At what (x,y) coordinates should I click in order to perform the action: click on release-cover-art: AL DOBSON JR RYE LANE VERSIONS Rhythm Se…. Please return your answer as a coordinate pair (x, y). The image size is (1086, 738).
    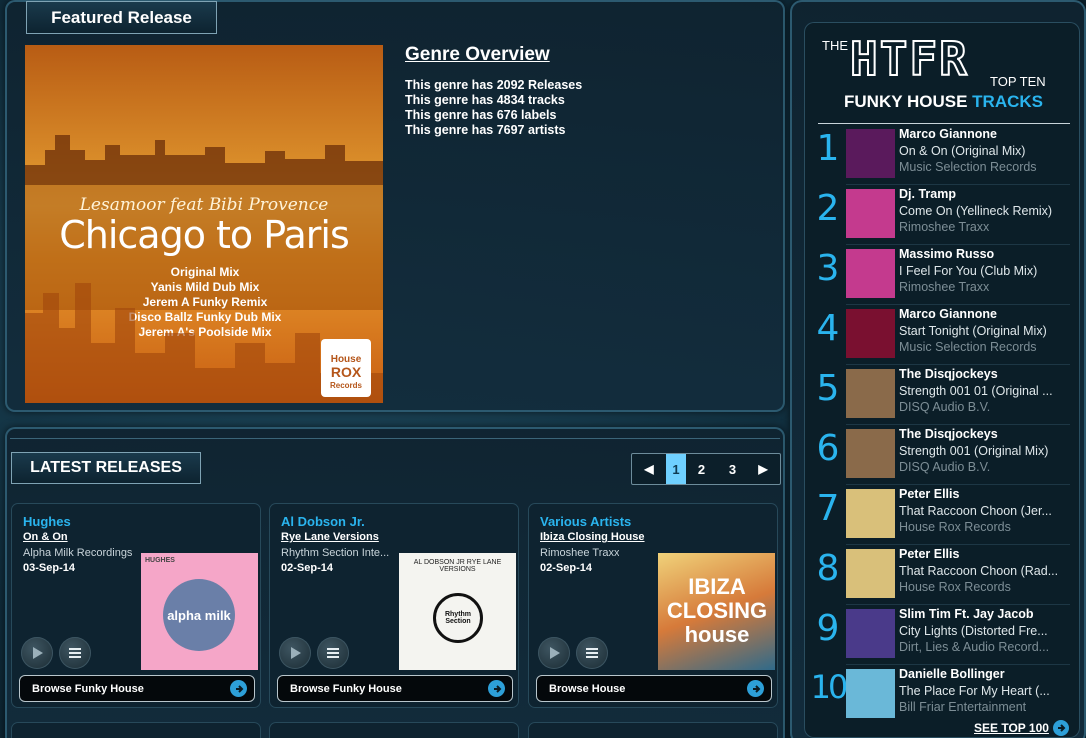
    Looking at the image, I should click on (457, 611).